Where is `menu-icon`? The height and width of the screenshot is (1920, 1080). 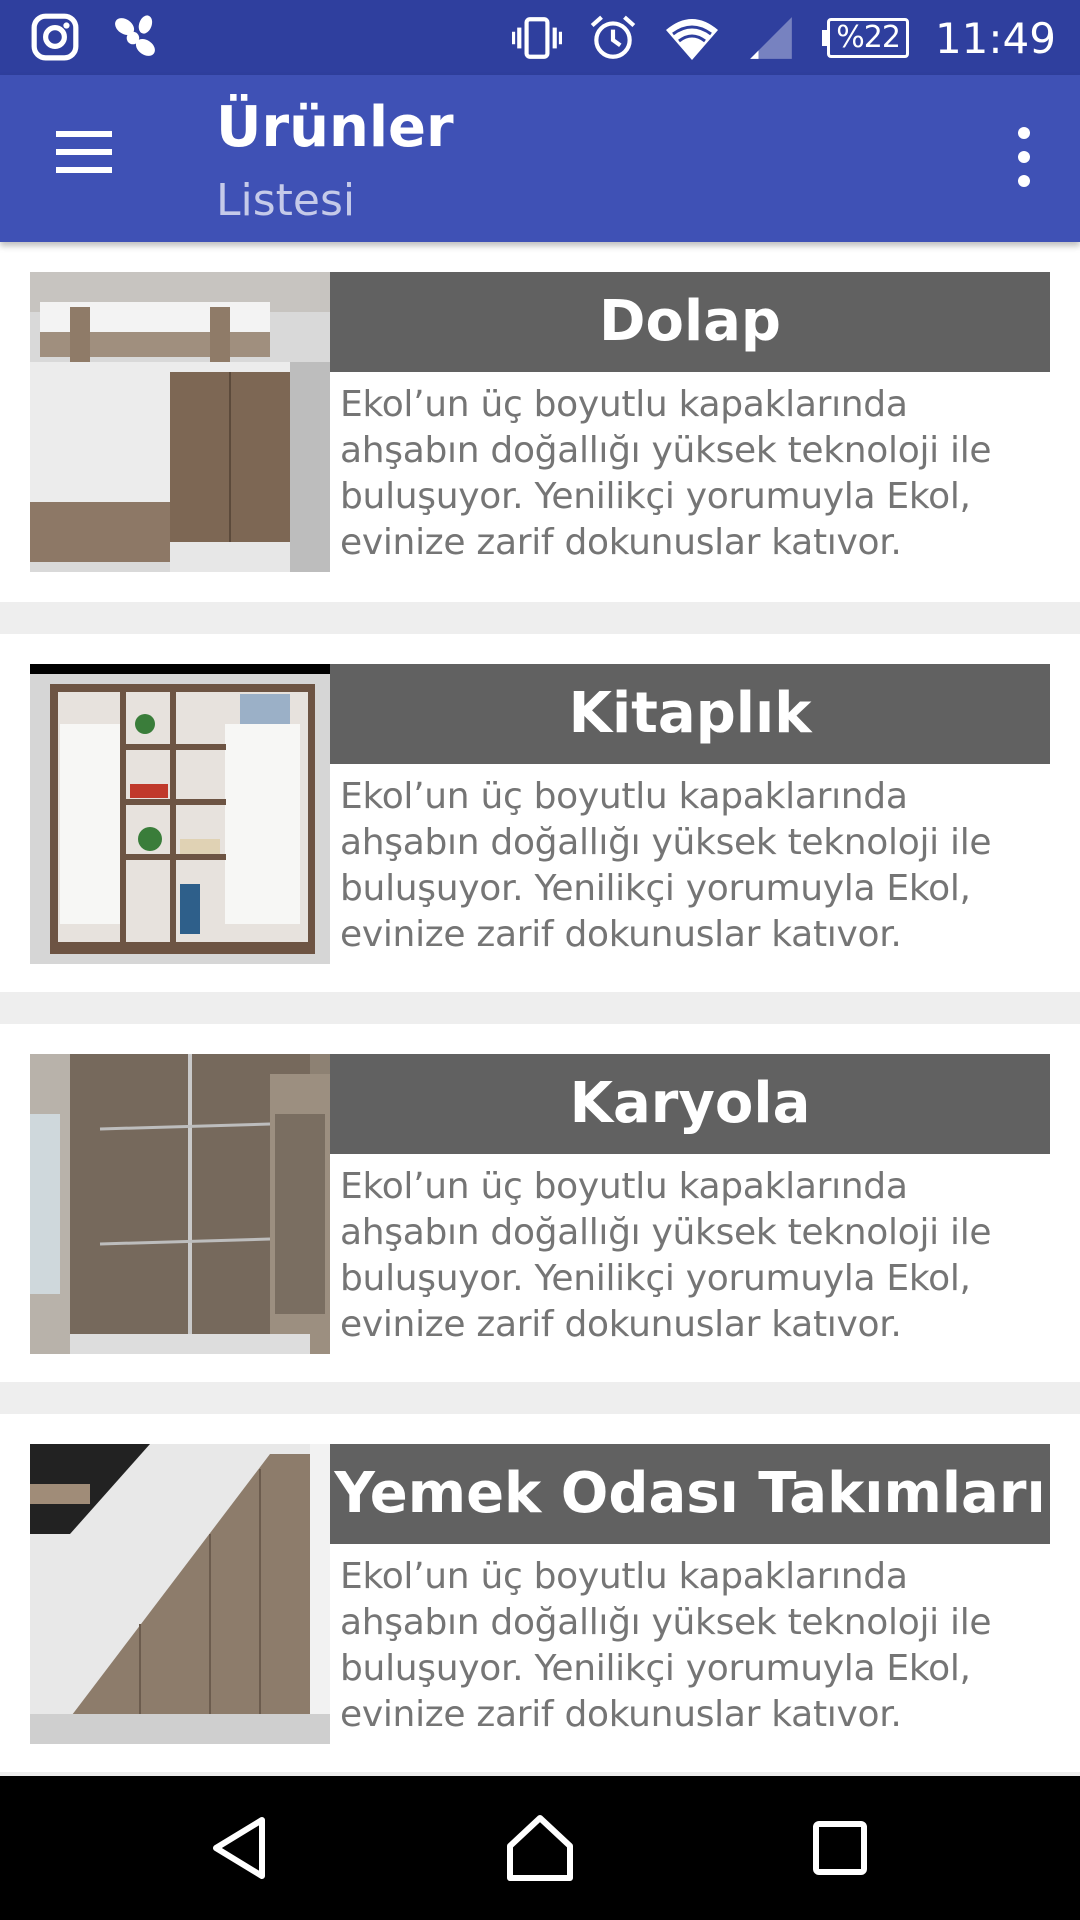 menu-icon is located at coordinates (84, 134).